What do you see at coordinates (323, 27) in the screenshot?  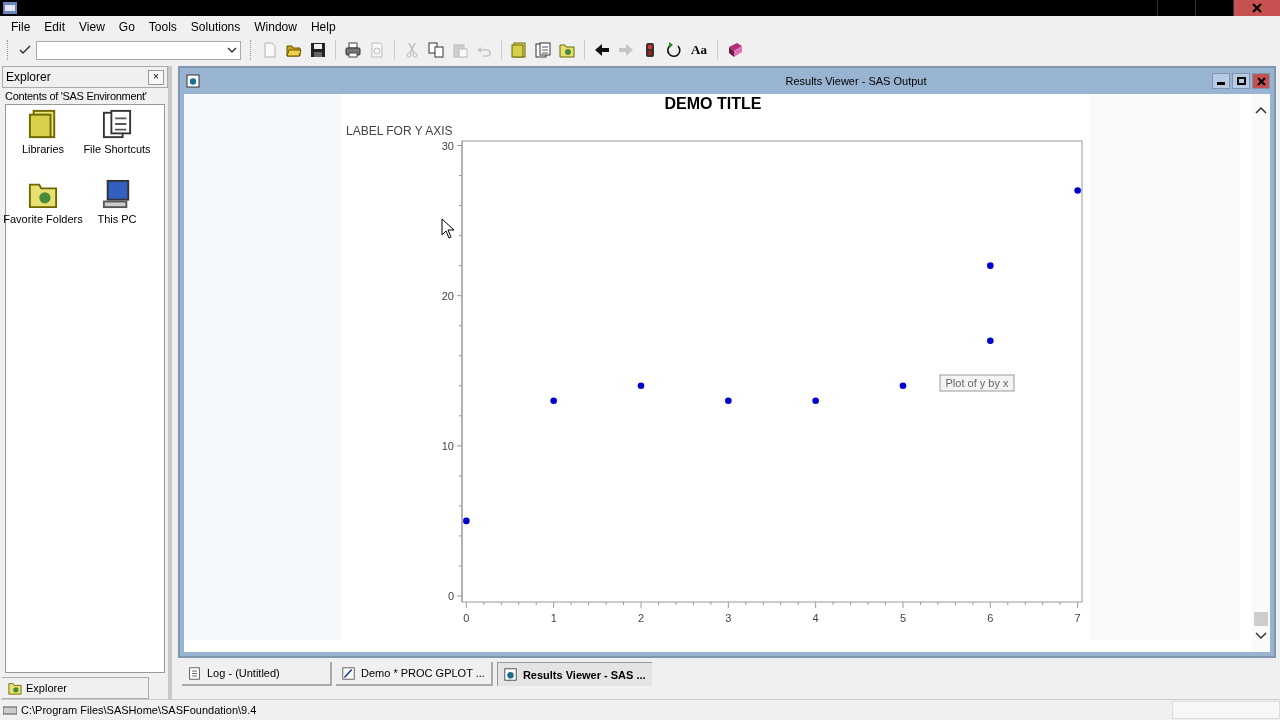 I see `menu-item: Help` at bounding box center [323, 27].